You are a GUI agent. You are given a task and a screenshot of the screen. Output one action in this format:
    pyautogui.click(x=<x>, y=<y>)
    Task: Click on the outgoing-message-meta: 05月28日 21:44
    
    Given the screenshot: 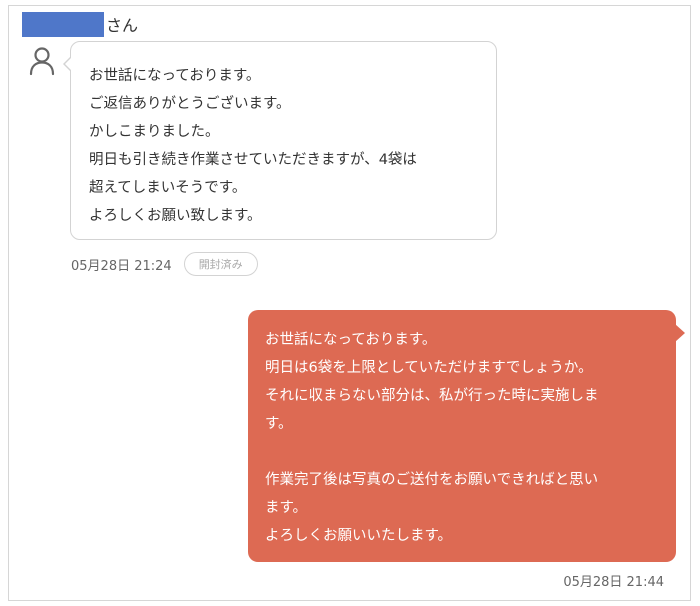 What is the action you would take?
    pyautogui.click(x=613, y=580)
    